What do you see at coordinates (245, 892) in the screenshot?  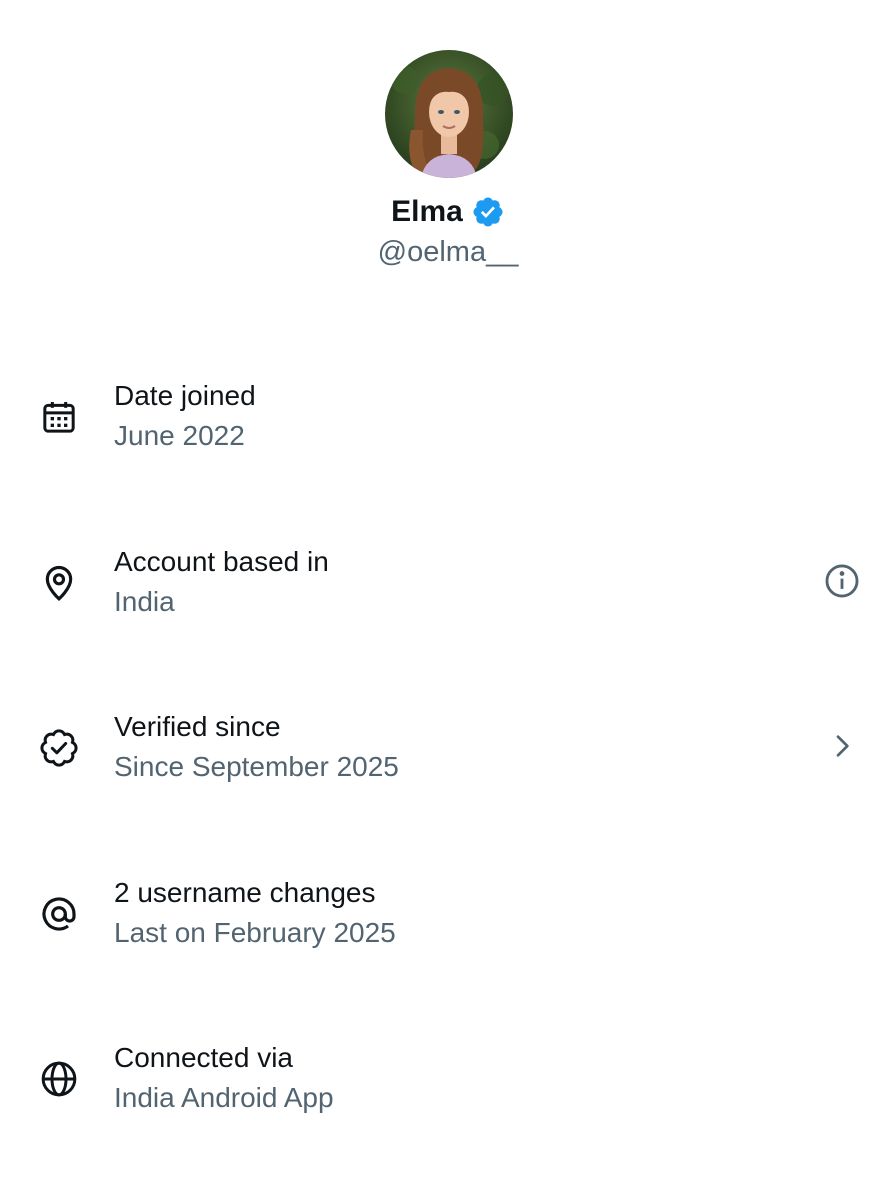 I see `row-title: 2 username changes` at bounding box center [245, 892].